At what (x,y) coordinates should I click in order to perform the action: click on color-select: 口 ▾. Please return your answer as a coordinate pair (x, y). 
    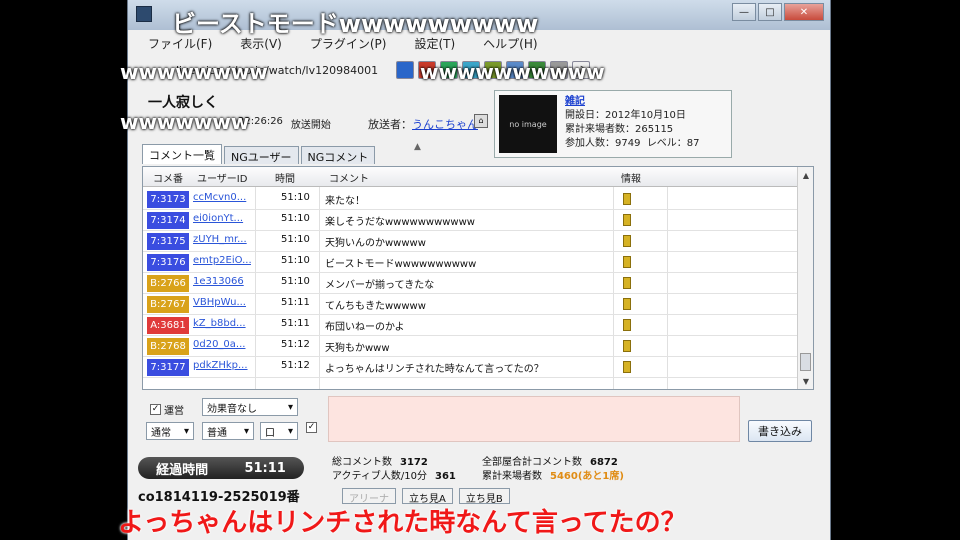
    Looking at the image, I should click on (279, 431).